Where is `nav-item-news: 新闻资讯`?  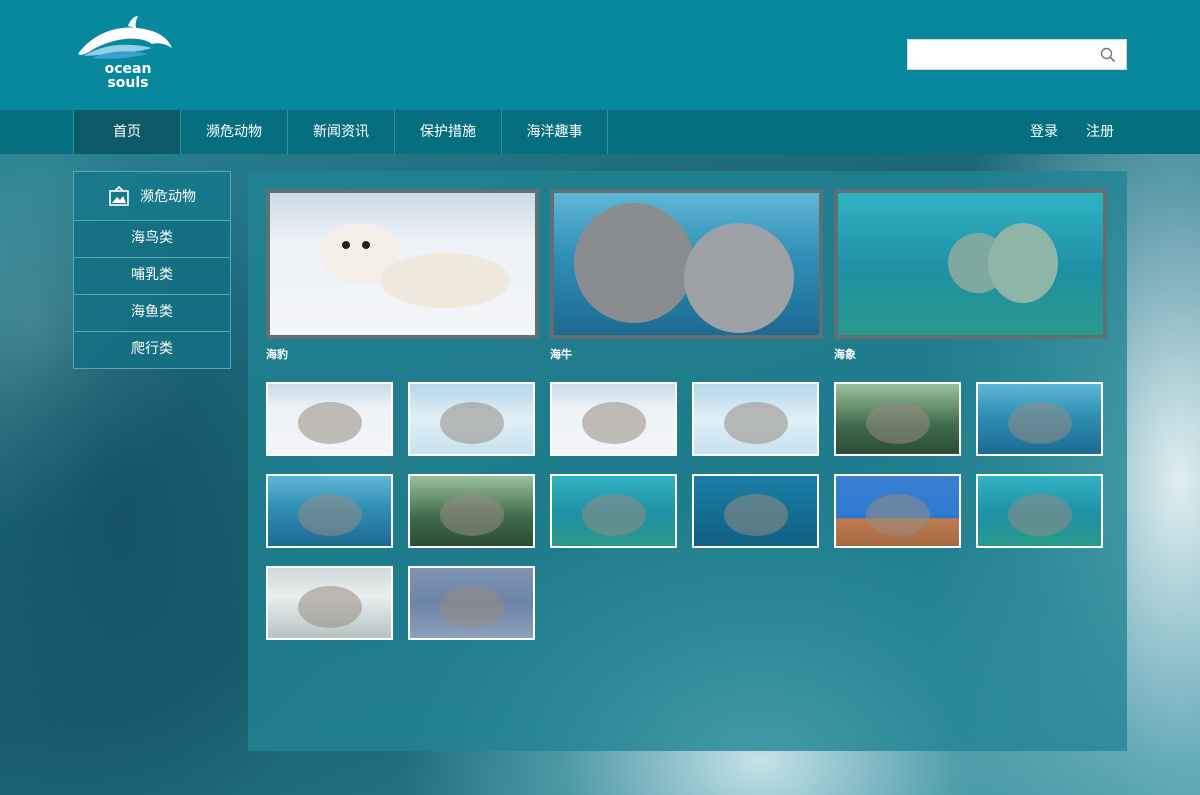
nav-item-news: 新闻资讯 is located at coordinates (340, 132).